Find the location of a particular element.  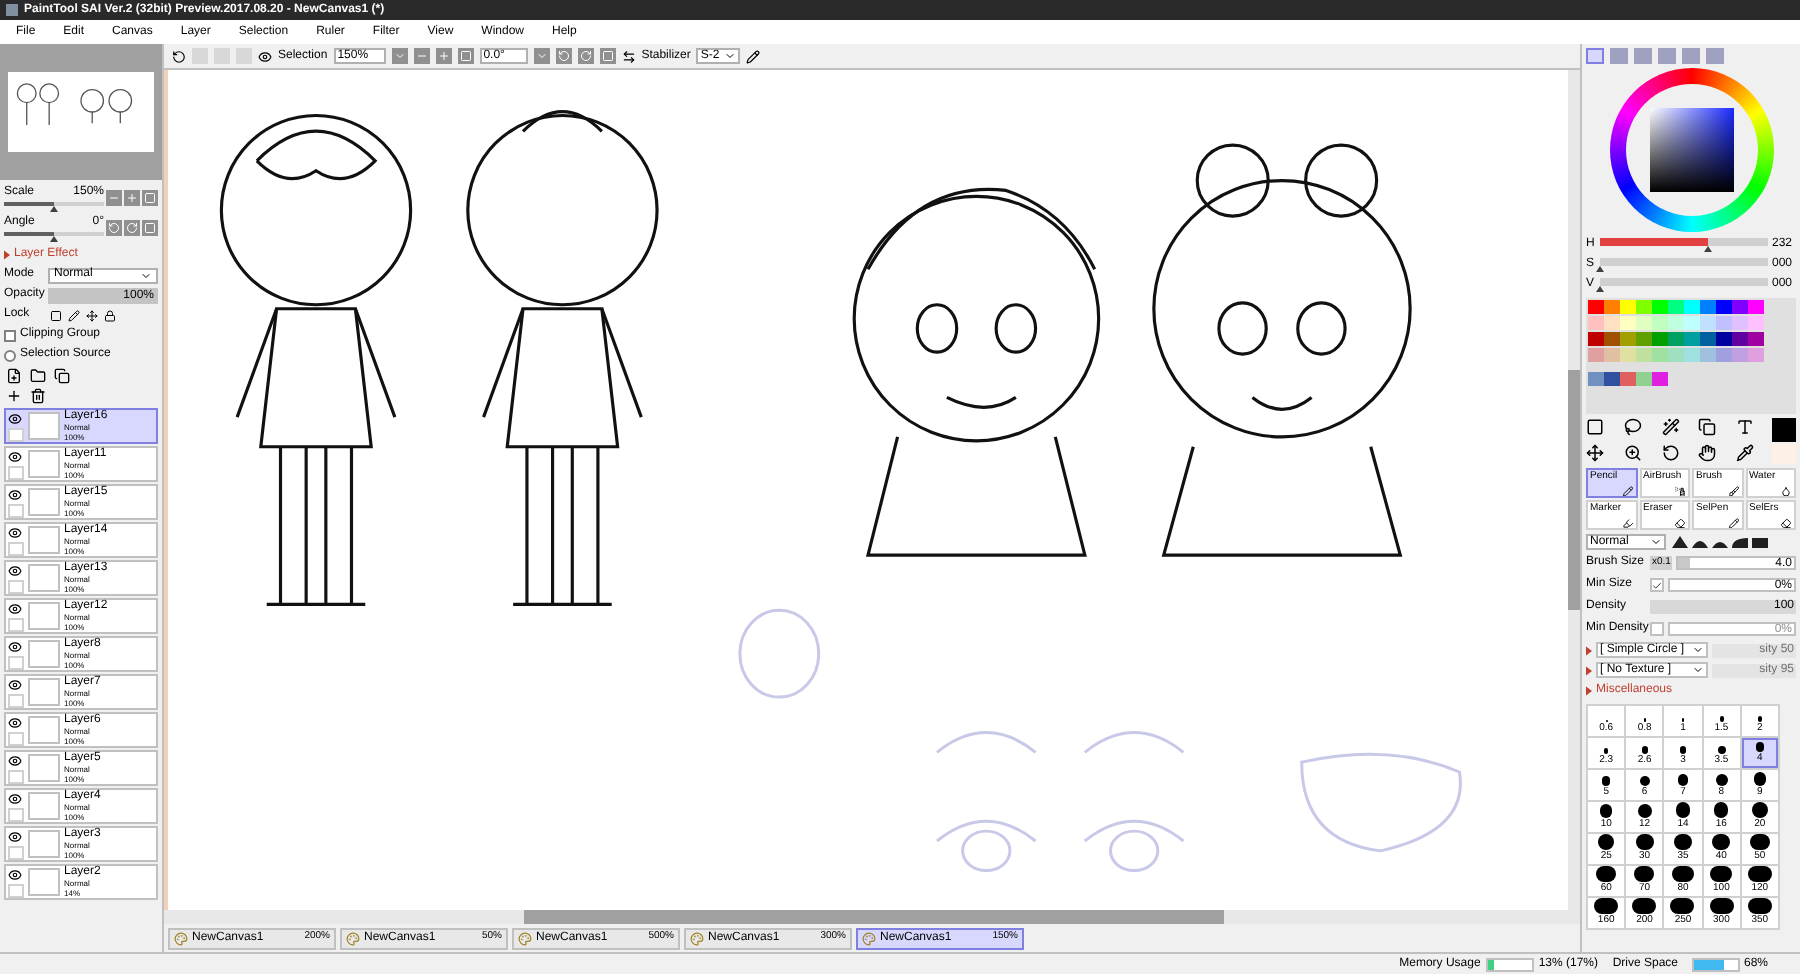

new-layer-icon is located at coordinates (14, 376).